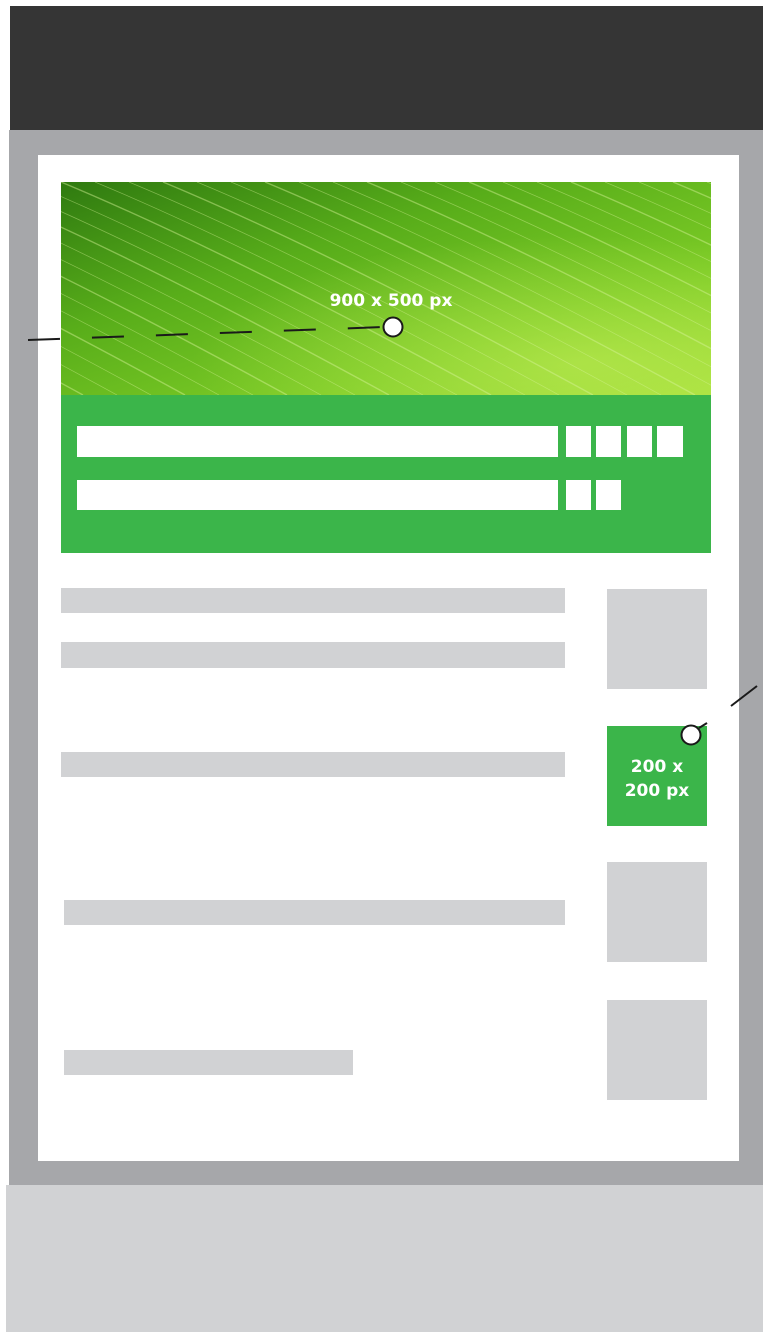 Image resolution: width=763 pixels, height=1332 pixels. Describe the element at coordinates (384, 1258) in the screenshot. I see `footer-placeholder` at that location.